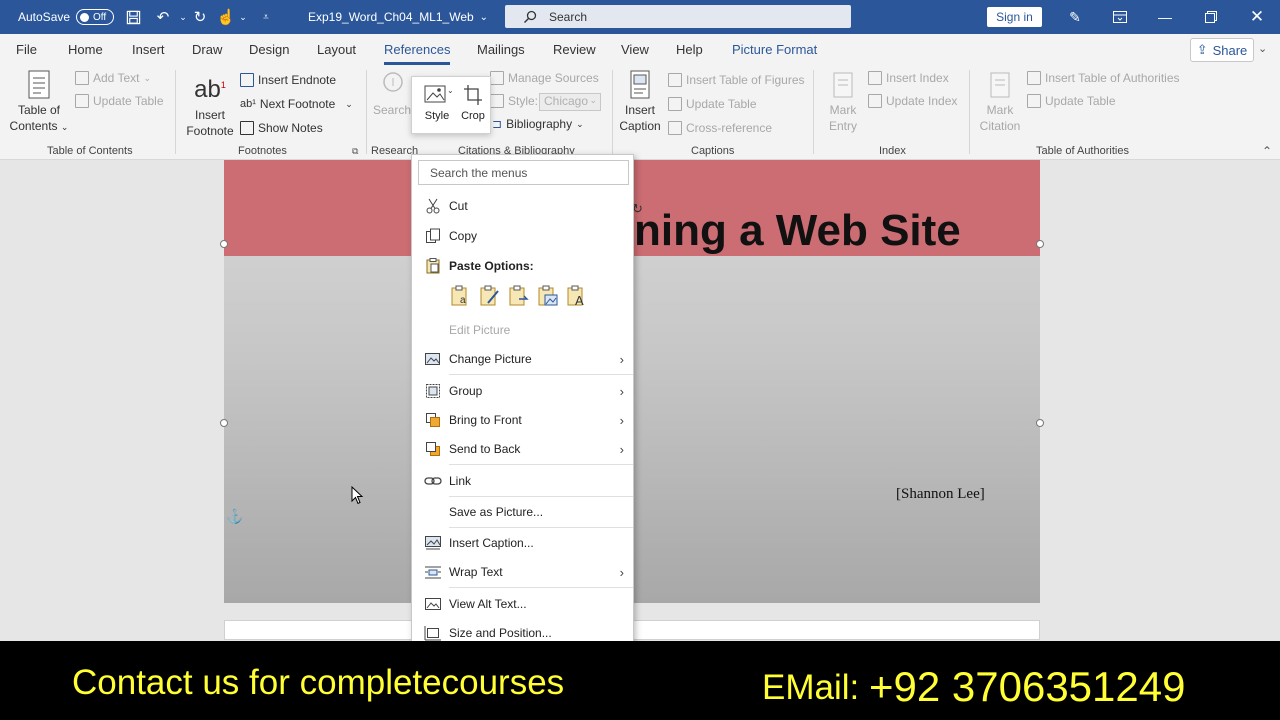 The height and width of the screenshot is (720, 1280). What do you see at coordinates (523, 101) in the screenshot?
I see `style-label: Style:` at bounding box center [523, 101].